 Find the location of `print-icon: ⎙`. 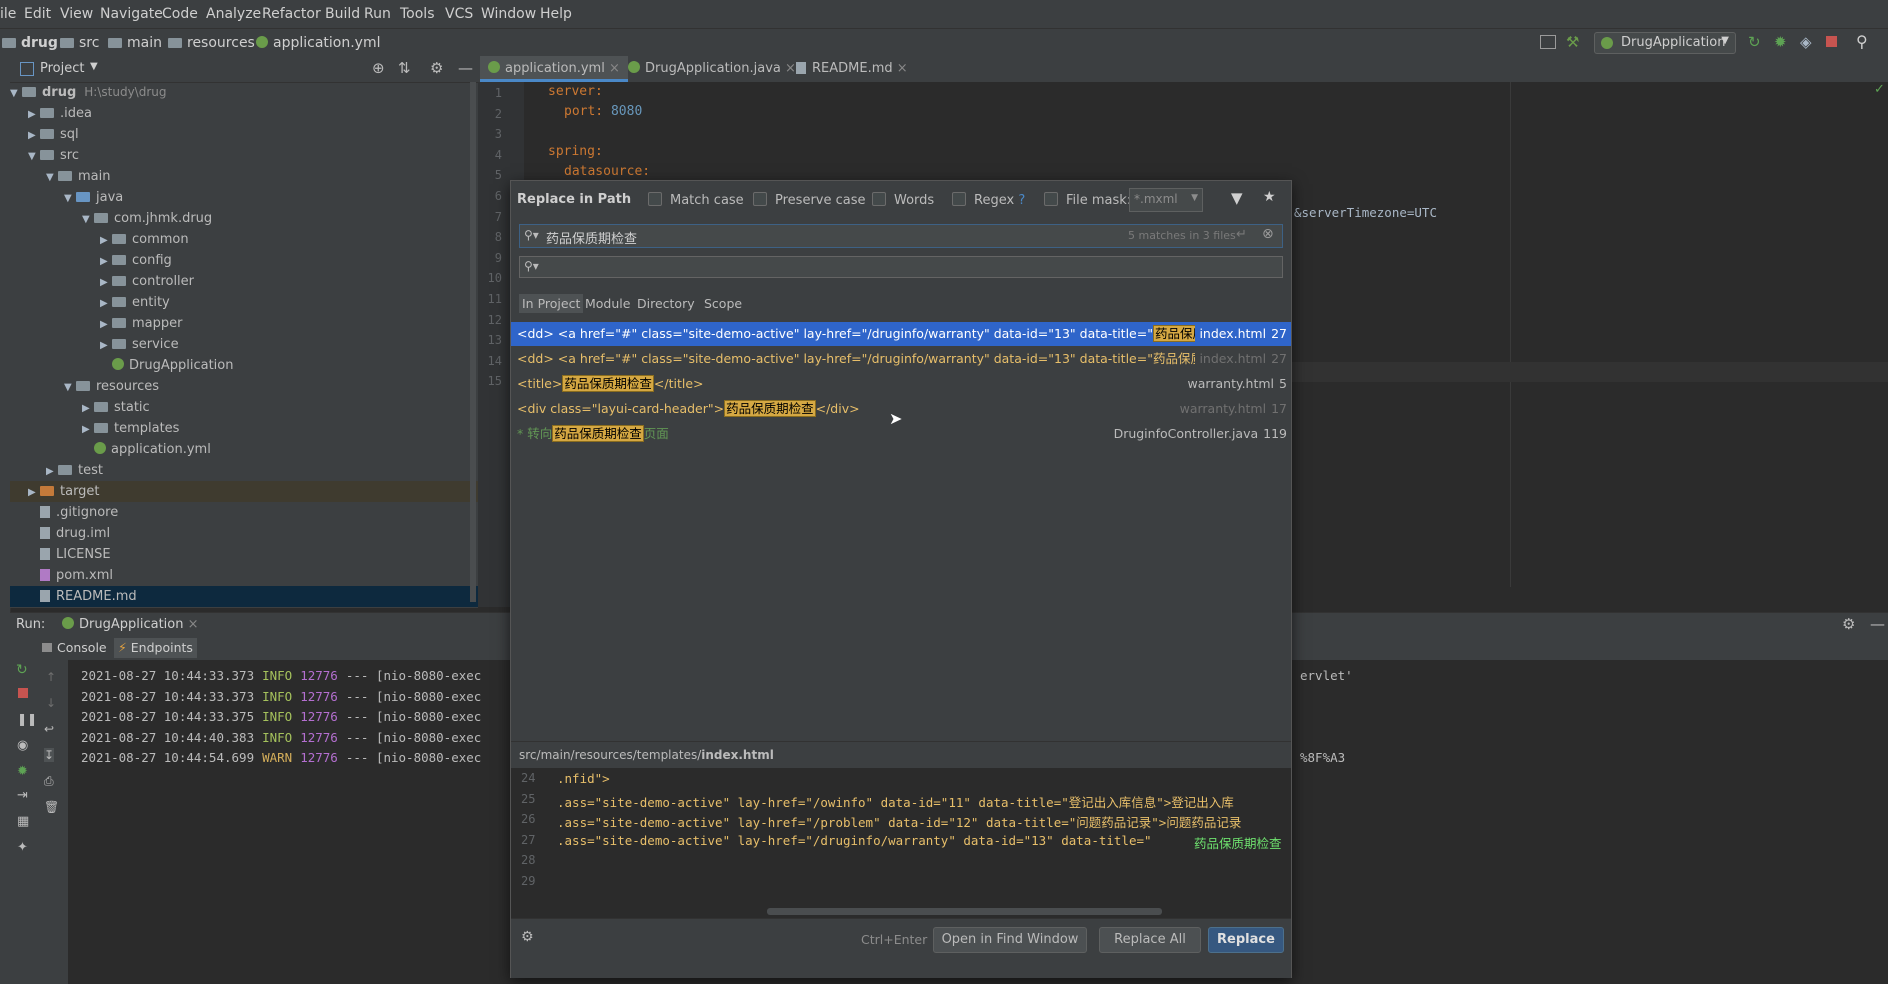

print-icon: ⎙ is located at coordinates (49, 781).